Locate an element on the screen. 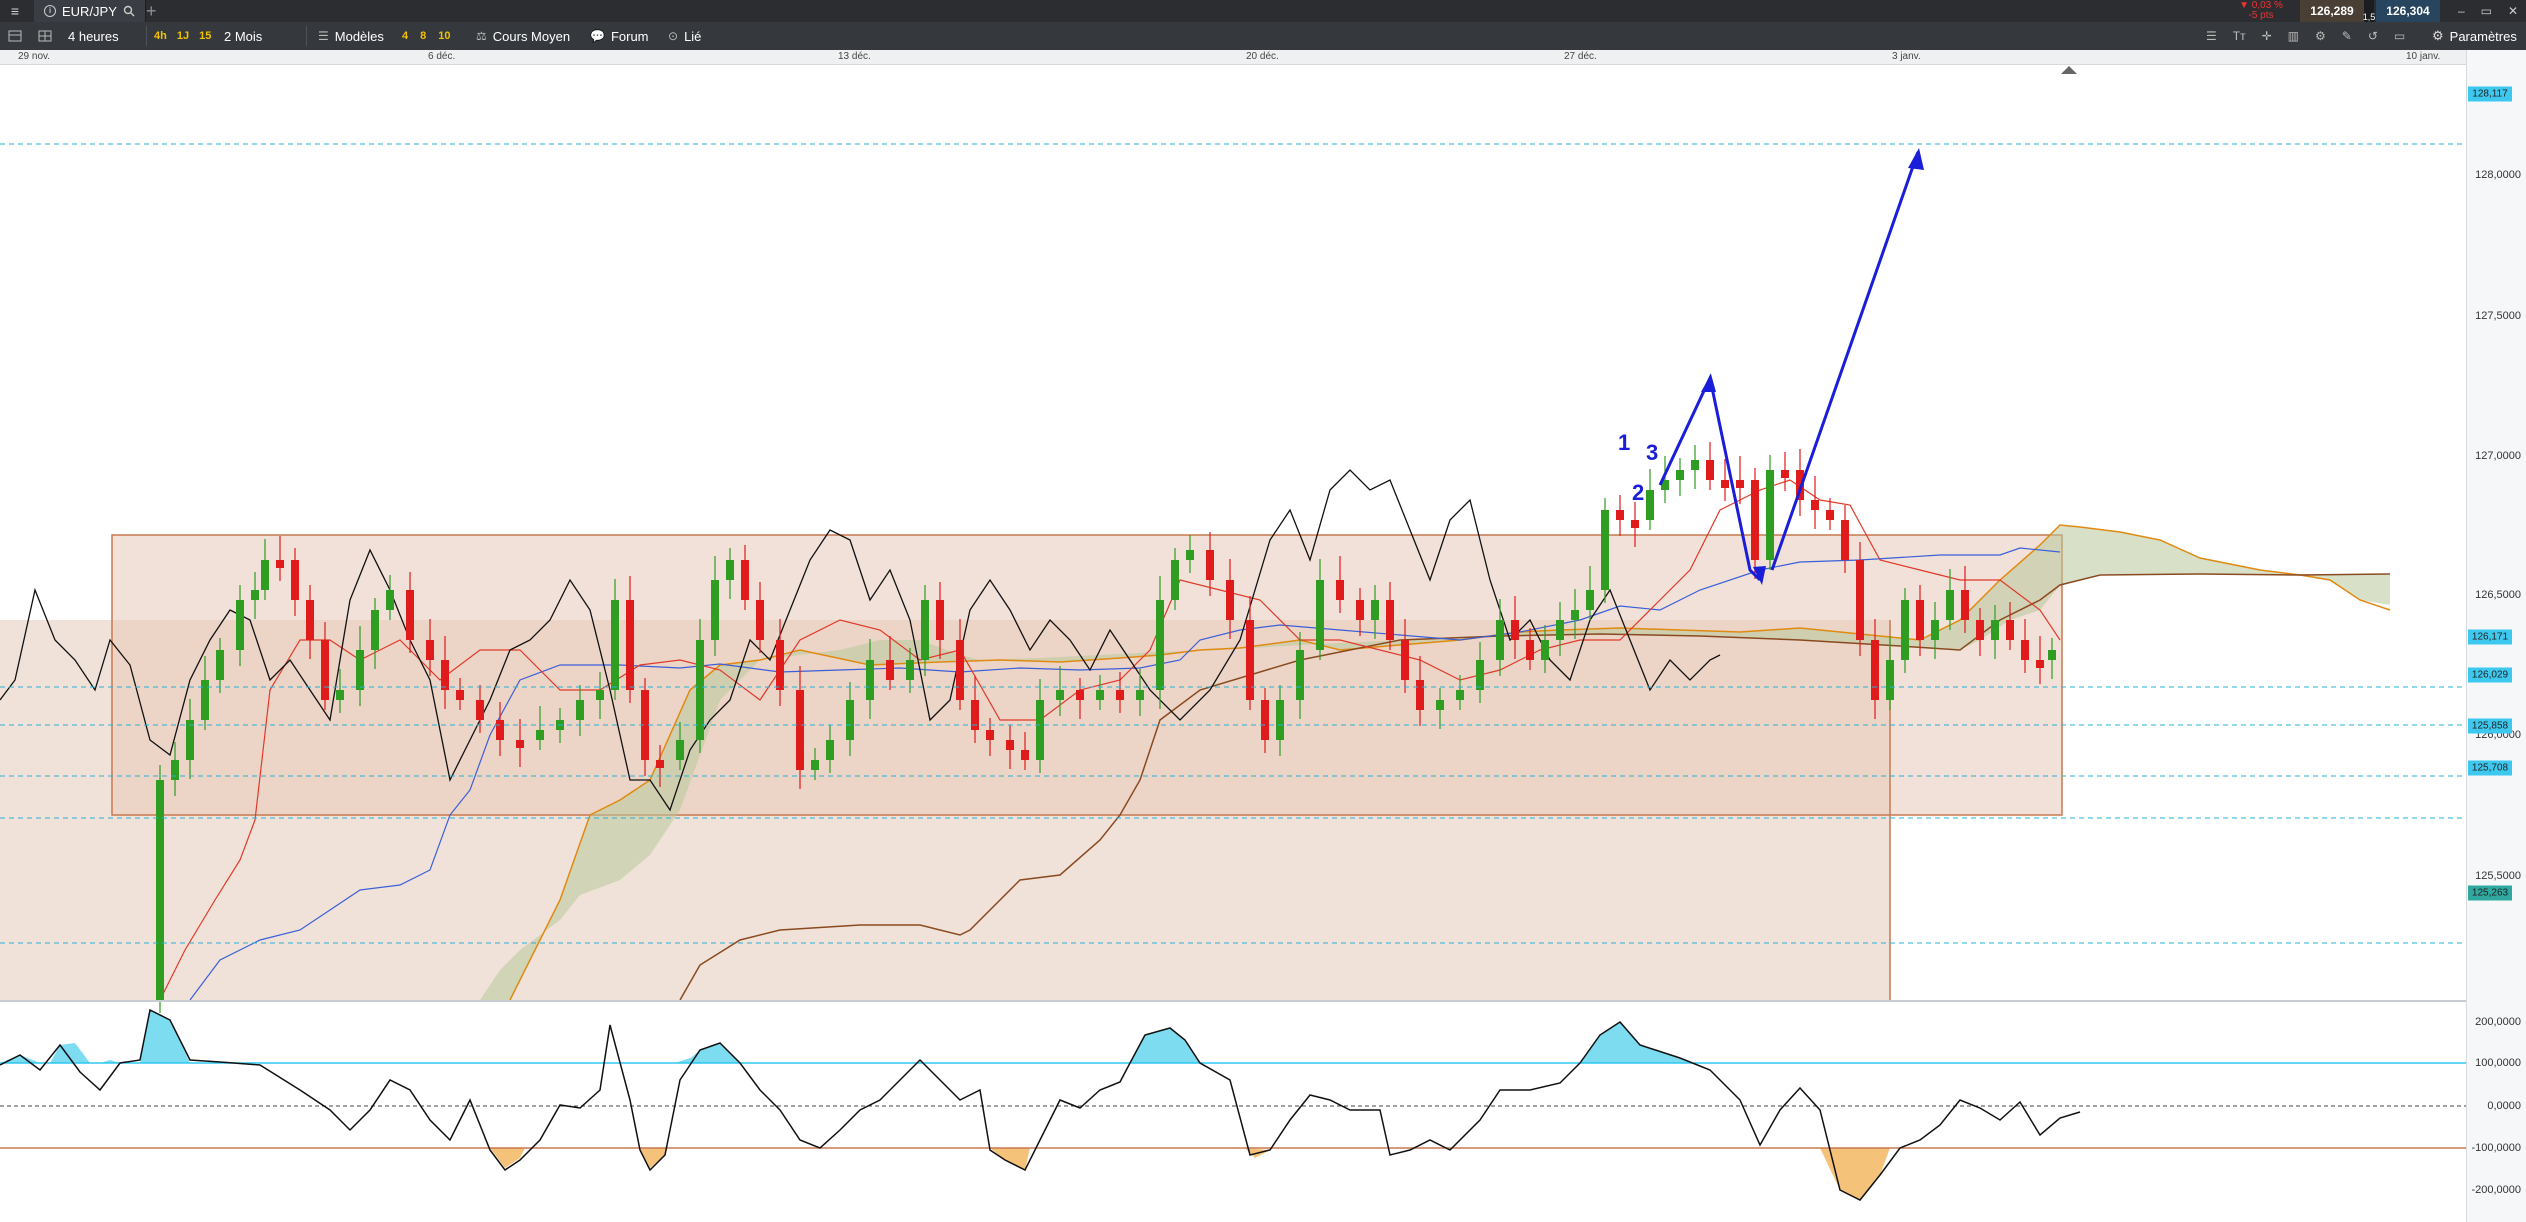  cci-label: 100,0000 is located at coordinates (2498, 1063).